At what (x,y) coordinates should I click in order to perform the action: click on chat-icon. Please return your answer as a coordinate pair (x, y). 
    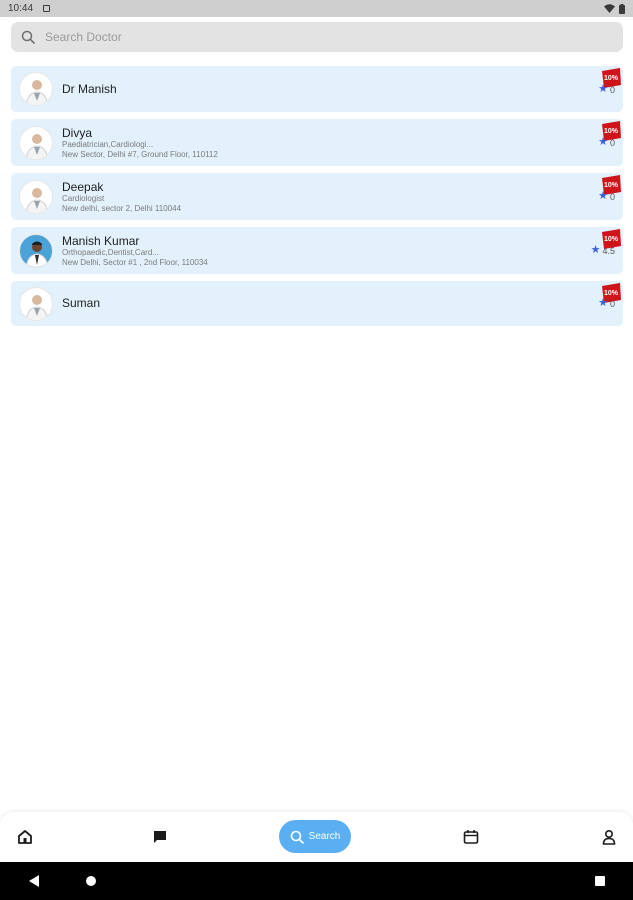
    Looking at the image, I should click on (160, 837).